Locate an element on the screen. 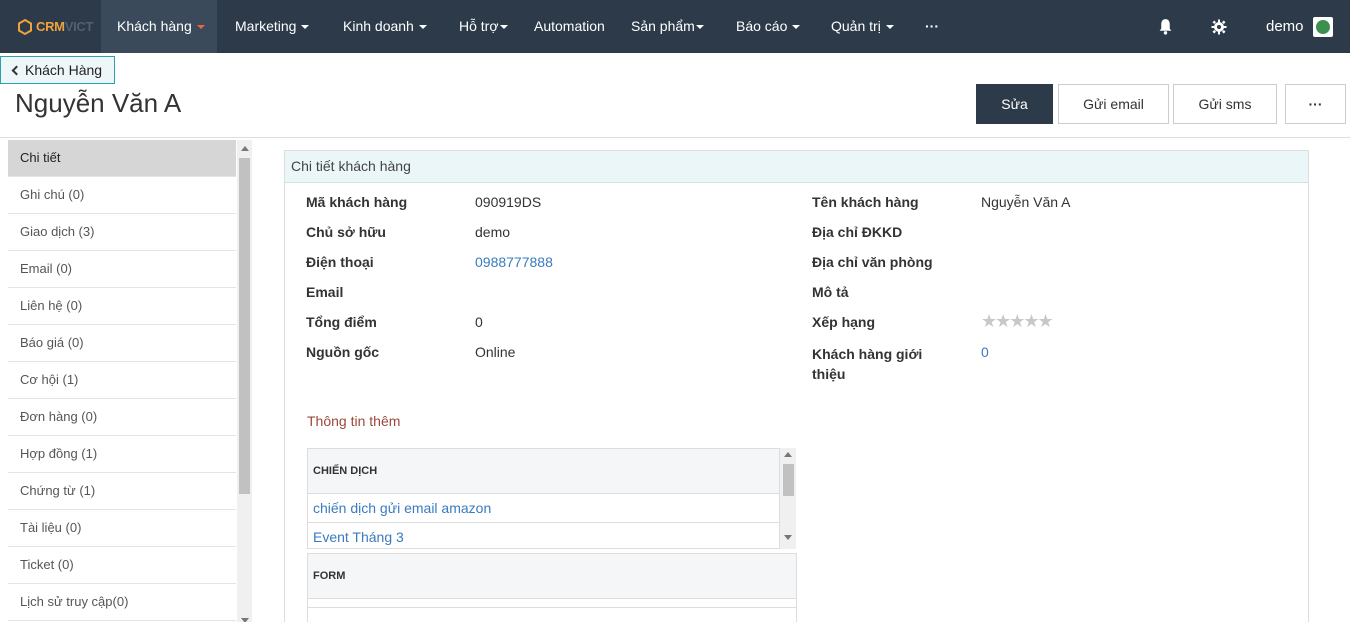 The width and height of the screenshot is (1350, 622). field-label: Mã khách hàng is located at coordinates (357, 202).